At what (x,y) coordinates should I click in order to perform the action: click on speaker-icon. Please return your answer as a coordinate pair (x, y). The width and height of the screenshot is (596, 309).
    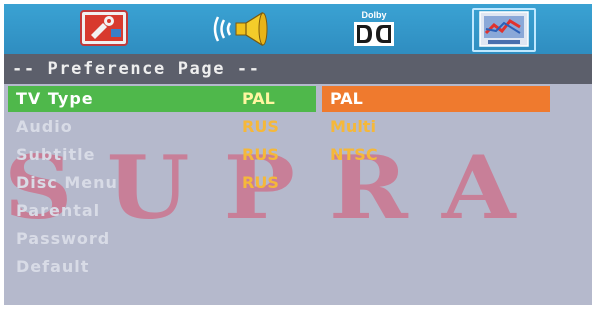
    Looking at the image, I should click on (240, 29).